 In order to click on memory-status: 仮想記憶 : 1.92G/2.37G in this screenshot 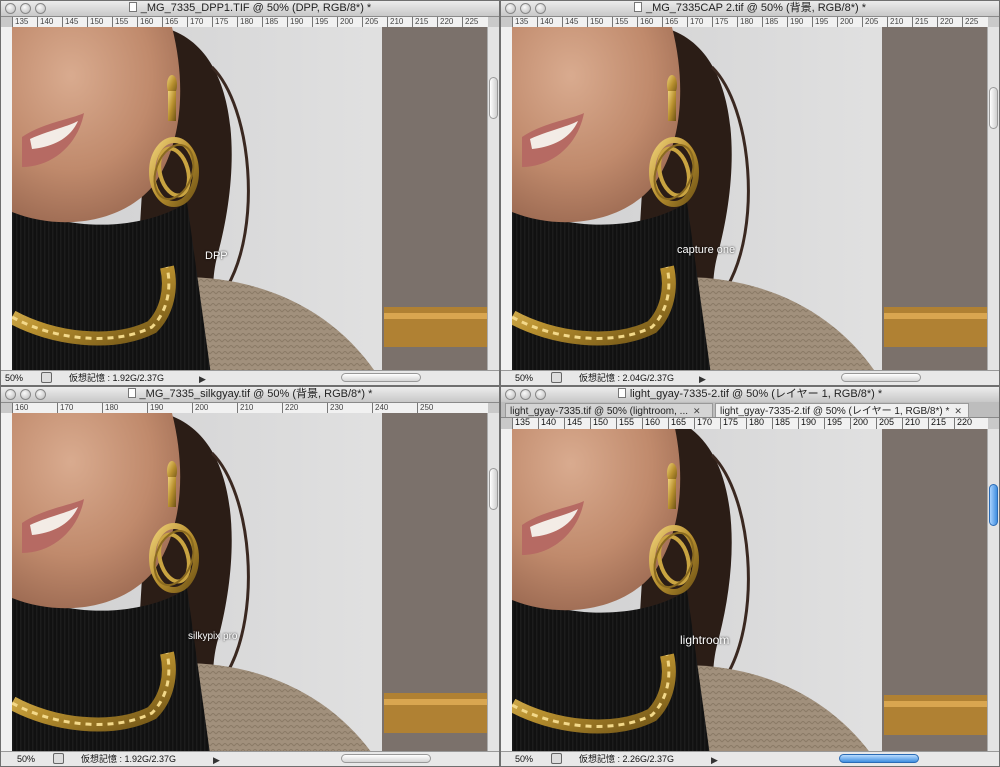, I will do `click(117, 378)`.